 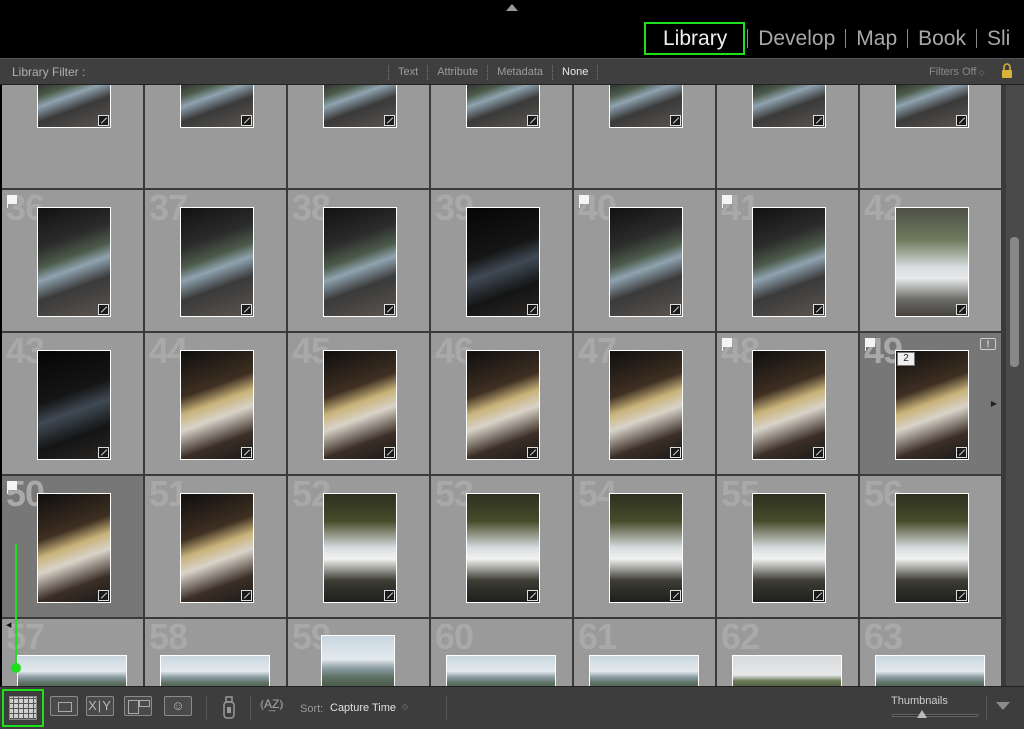 I want to click on photo-cell: 36, so click(x=72, y=260).